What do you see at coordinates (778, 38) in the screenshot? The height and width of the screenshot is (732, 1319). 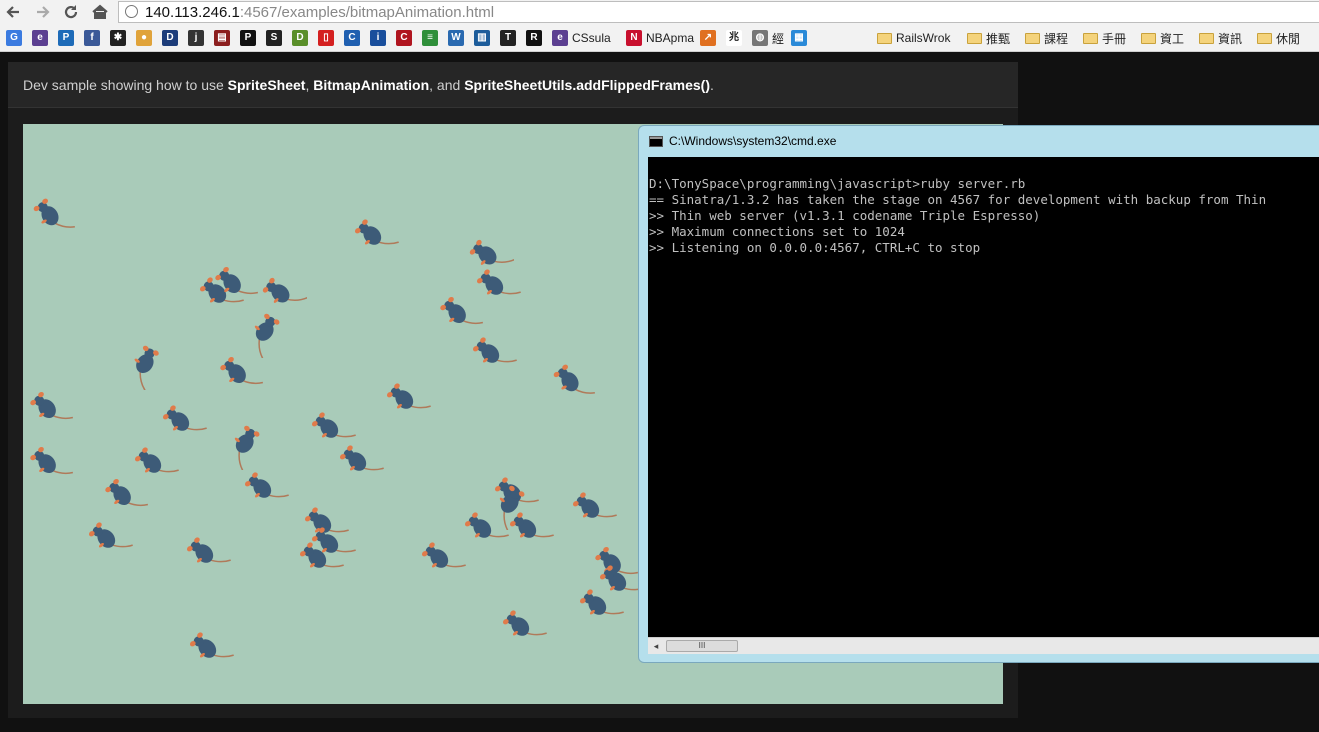 I see `bookmark-label: 經` at bounding box center [778, 38].